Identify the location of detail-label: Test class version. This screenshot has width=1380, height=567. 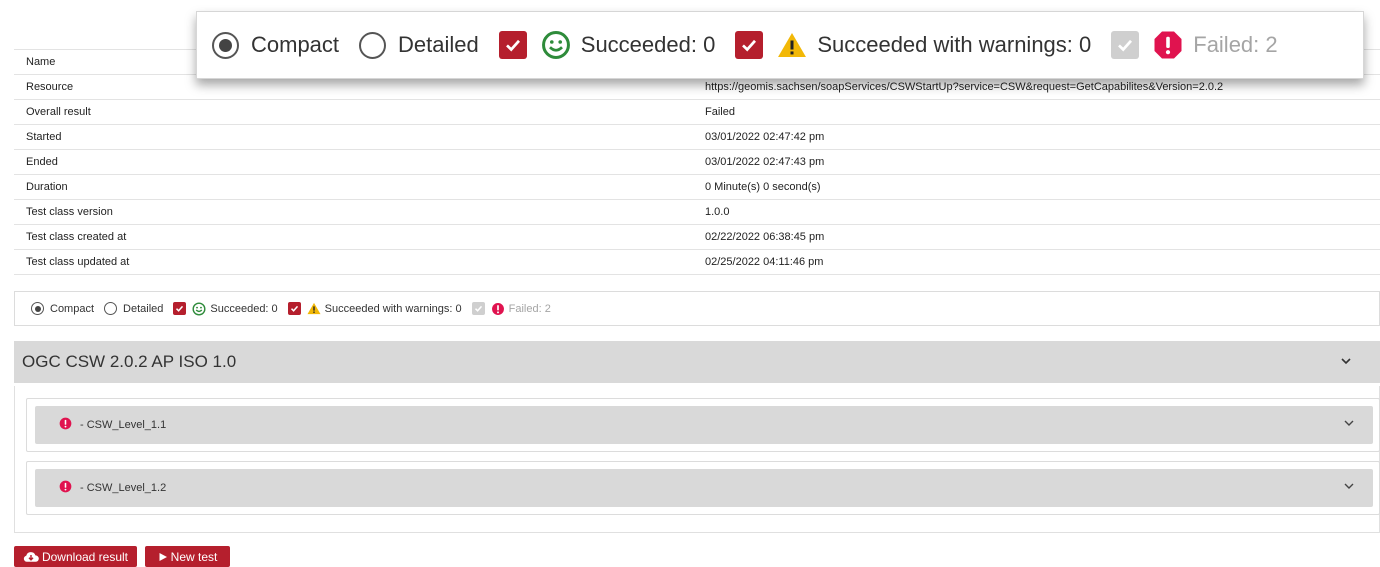
(69, 212).